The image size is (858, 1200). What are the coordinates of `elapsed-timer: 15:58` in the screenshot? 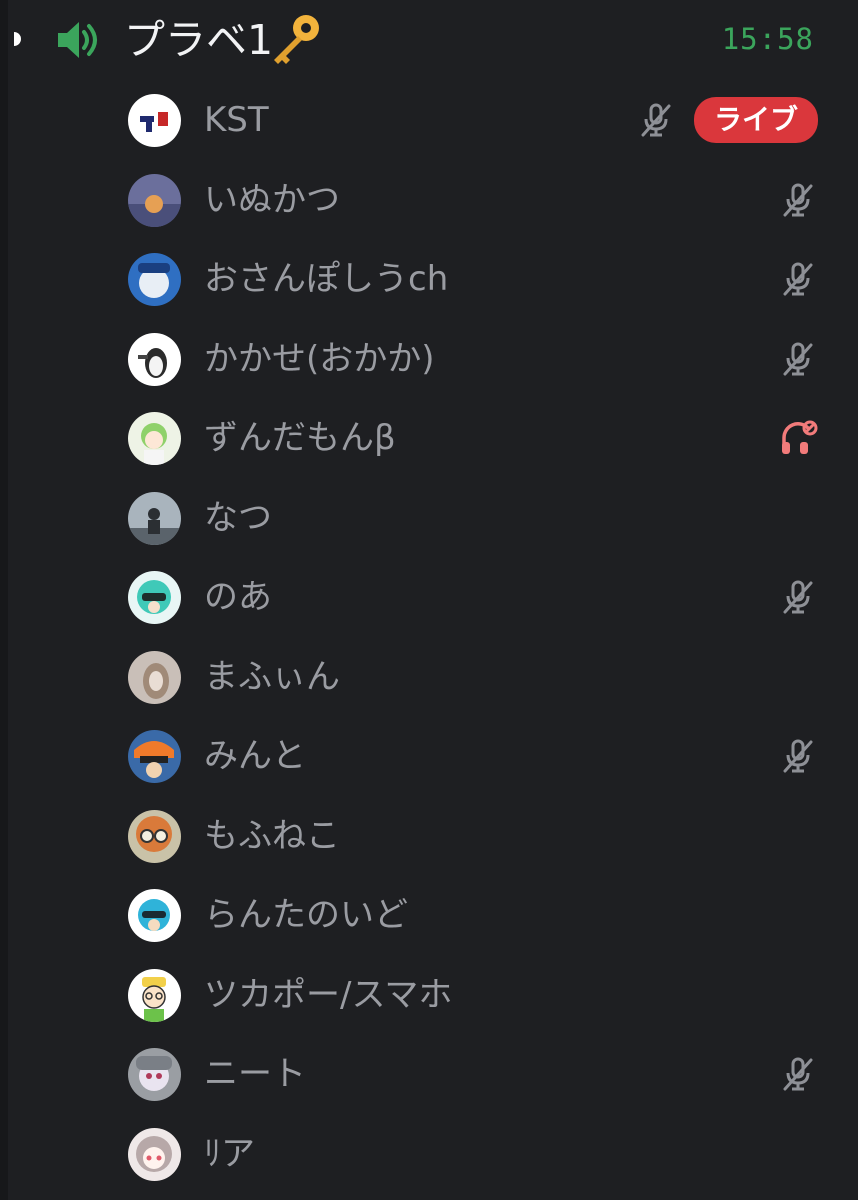 It's located at (767, 39).